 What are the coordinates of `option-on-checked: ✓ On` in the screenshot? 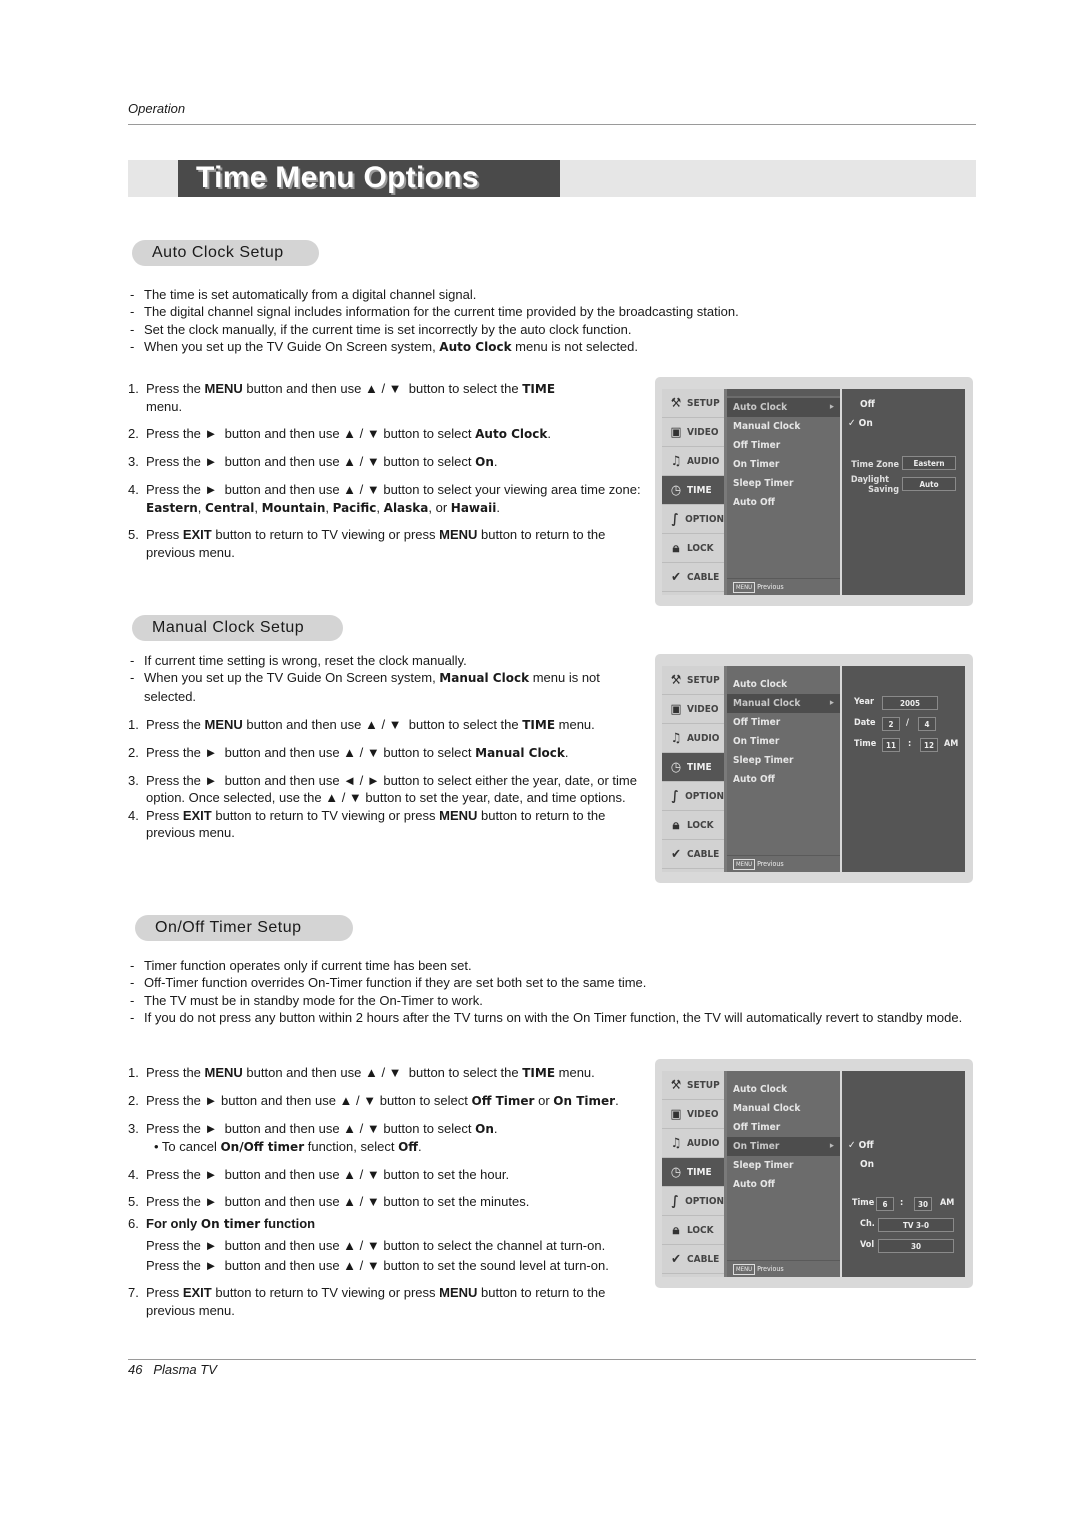 It's located at (860, 423).